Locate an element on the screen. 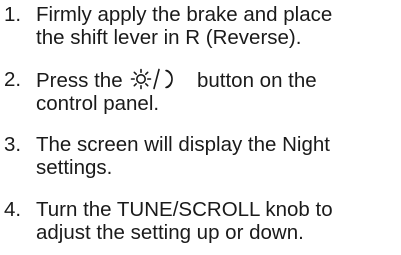 This screenshot has height=255, width=401. step-line: control panel. is located at coordinates (98, 103).